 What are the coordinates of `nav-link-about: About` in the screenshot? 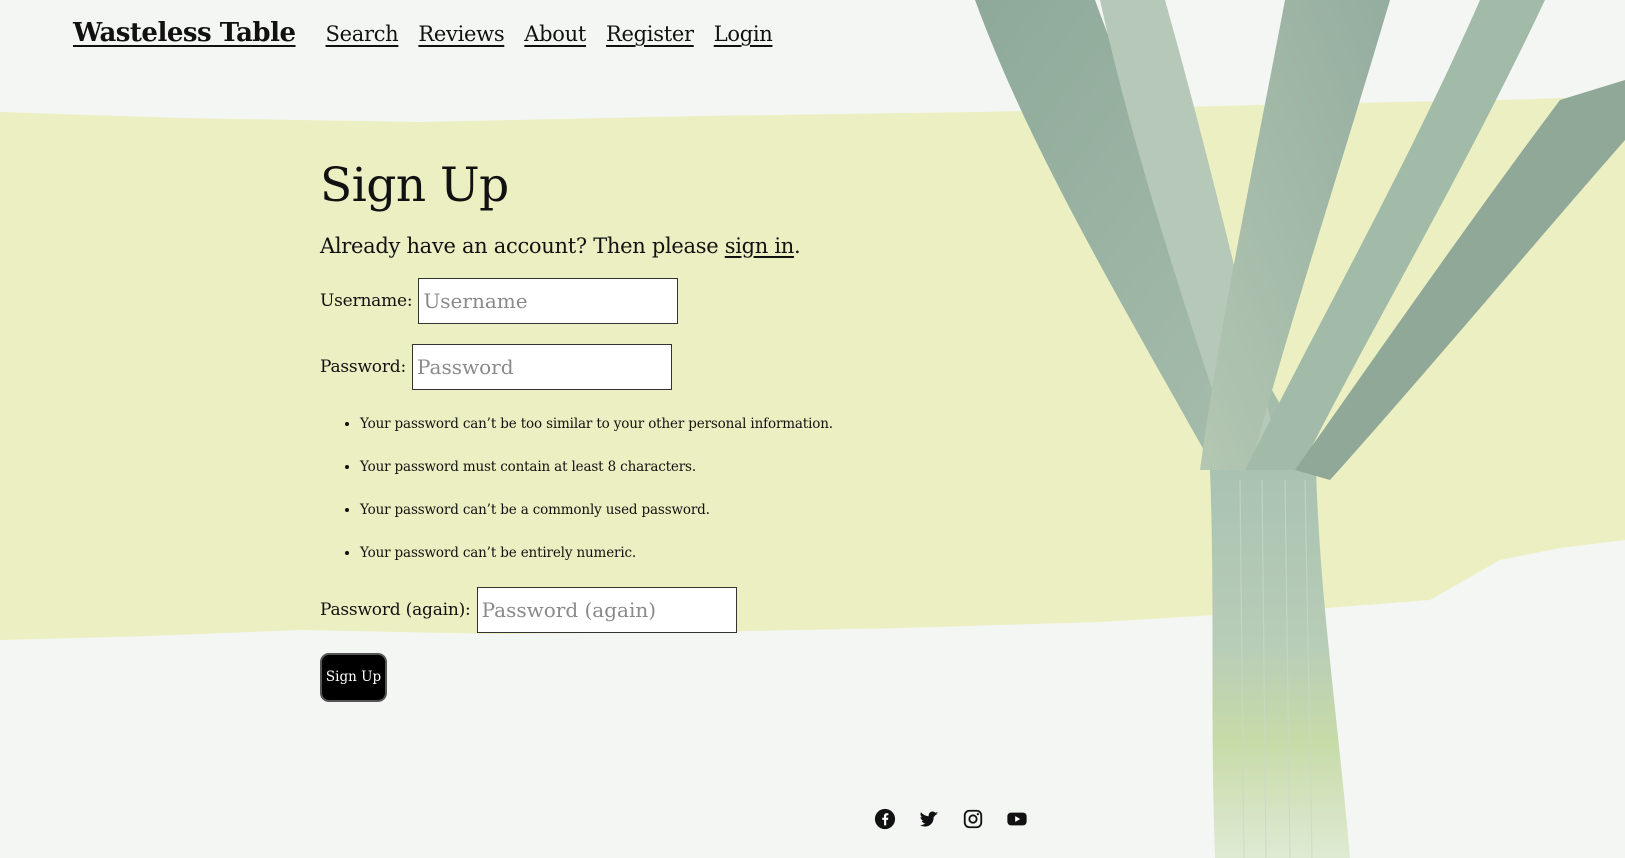 It's located at (555, 34).